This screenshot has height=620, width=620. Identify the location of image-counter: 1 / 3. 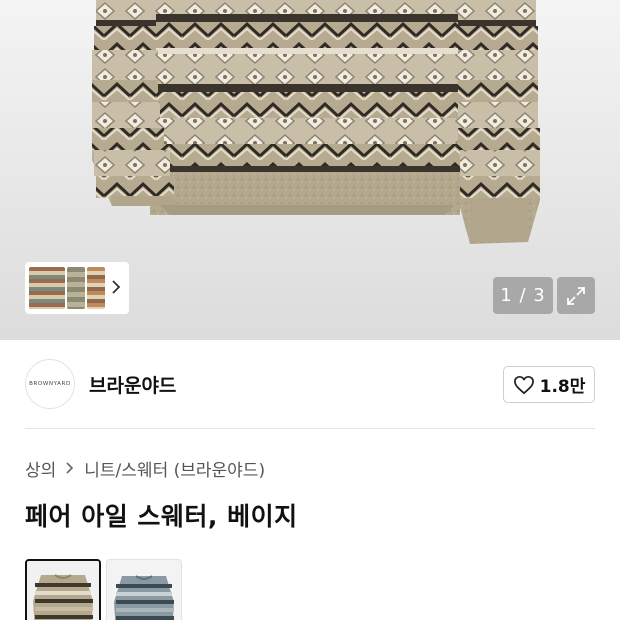
(523, 295).